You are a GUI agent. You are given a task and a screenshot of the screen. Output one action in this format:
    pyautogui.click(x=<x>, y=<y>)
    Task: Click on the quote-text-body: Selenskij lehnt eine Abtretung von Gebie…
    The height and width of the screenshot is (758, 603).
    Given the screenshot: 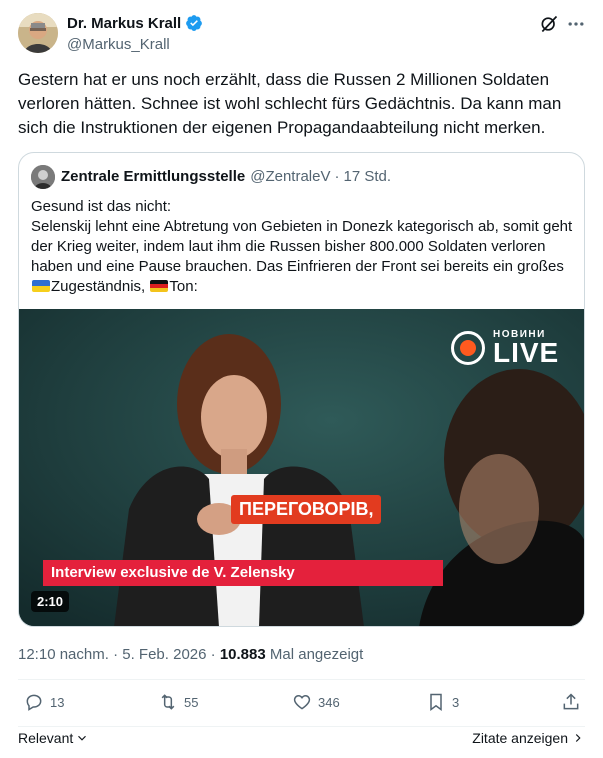 What is the action you would take?
    pyautogui.click(x=303, y=257)
    